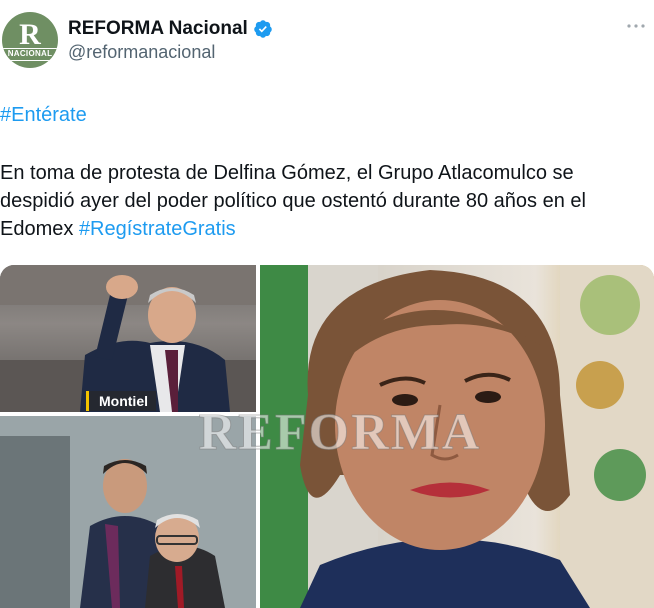 This screenshot has width=654, height=608. I want to click on photo-montiel-illustration, so click(128, 338).